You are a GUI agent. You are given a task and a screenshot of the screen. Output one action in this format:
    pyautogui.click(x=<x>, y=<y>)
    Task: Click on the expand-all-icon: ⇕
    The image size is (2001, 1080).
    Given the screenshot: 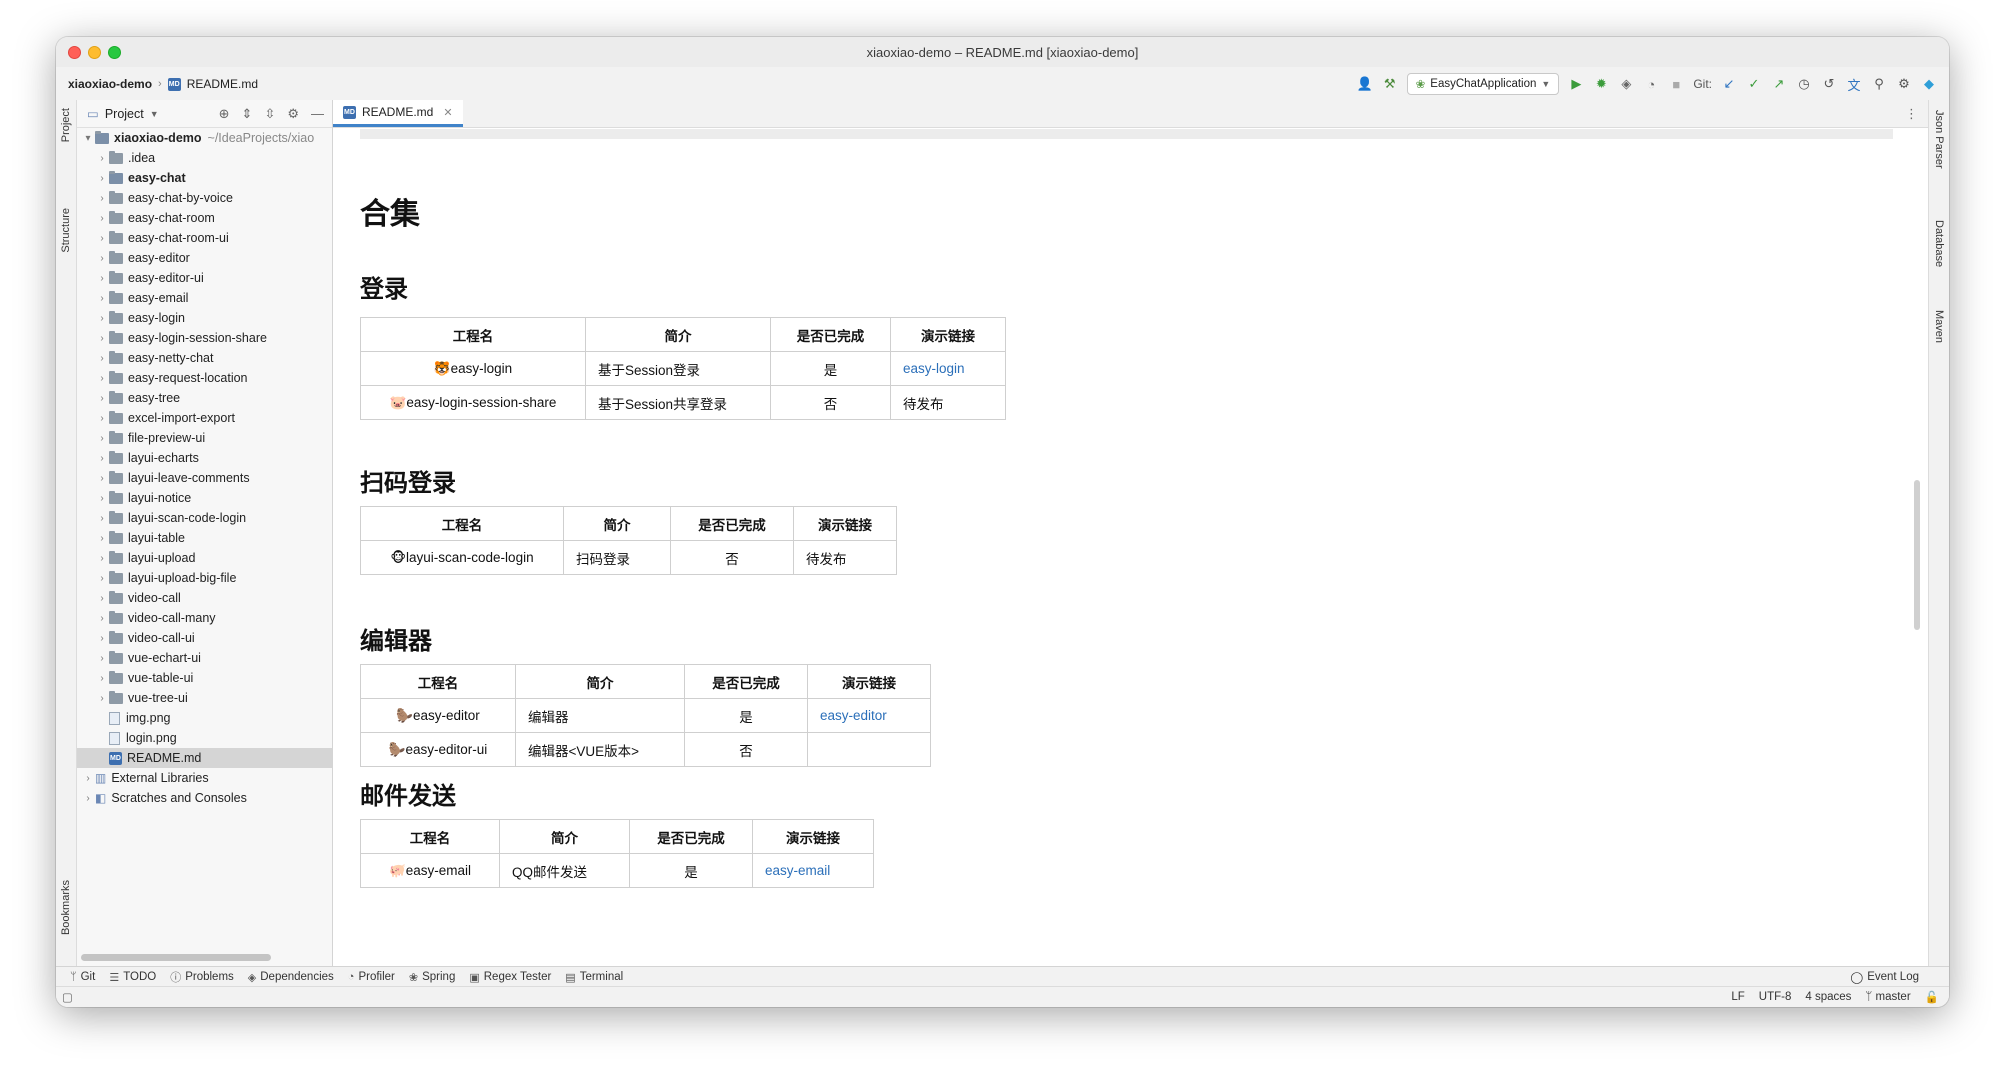 What is the action you would take?
    pyautogui.click(x=247, y=114)
    